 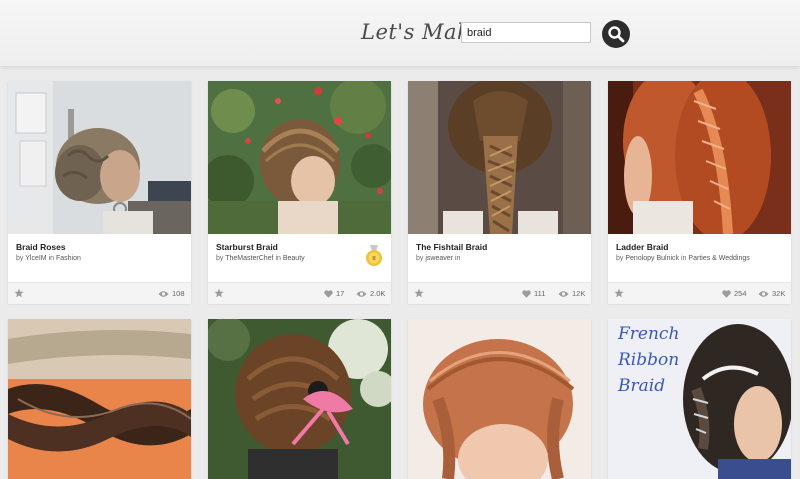 I want to click on project-thumbnail: French Ribbon Braid, so click(x=699, y=399).